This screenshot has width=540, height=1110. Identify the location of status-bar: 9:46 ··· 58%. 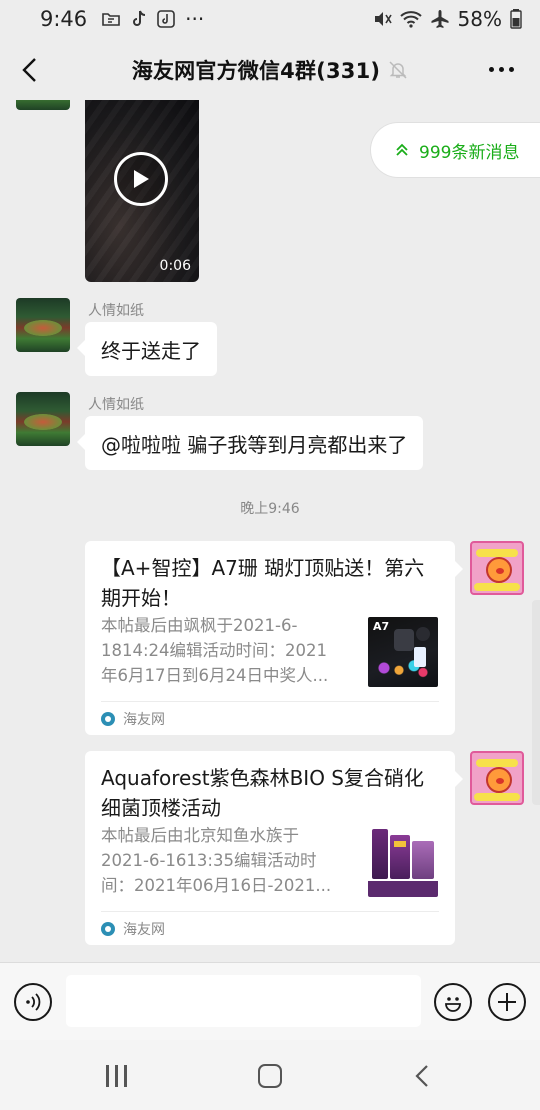
(270, 19).